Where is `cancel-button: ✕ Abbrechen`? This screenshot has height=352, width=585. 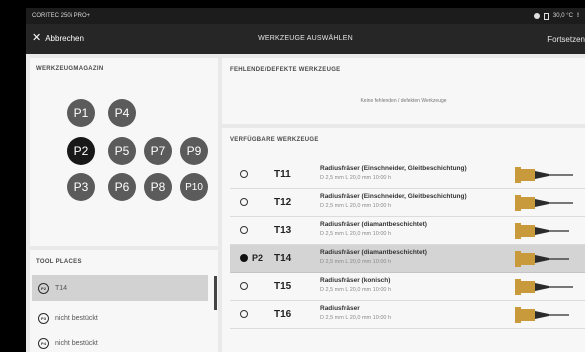 cancel-button: ✕ Abbrechen is located at coordinates (58, 38).